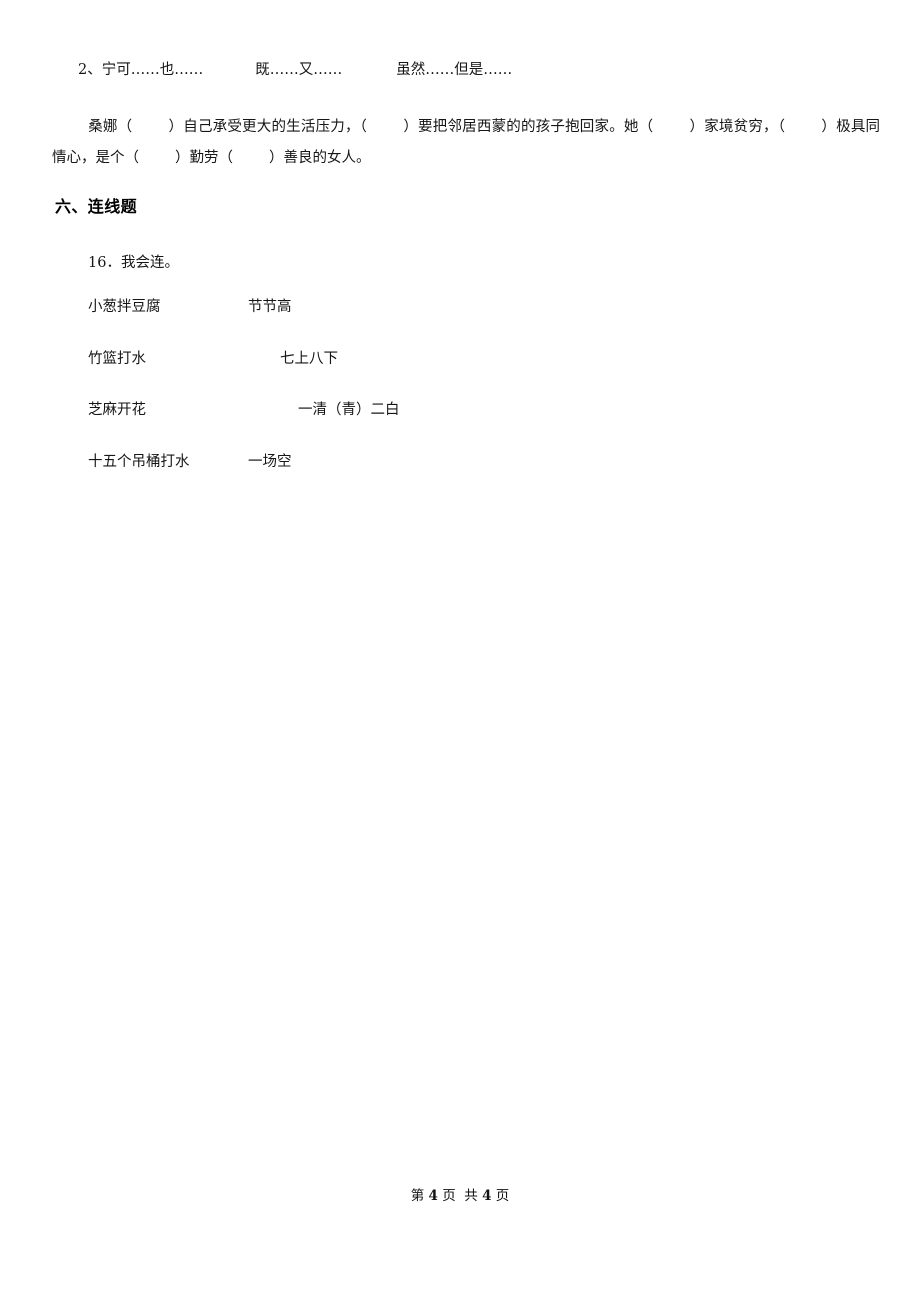 Image resolution: width=920 pixels, height=1302 pixels. I want to click on matching-right-item: 一清（青）二白, so click(349, 410).